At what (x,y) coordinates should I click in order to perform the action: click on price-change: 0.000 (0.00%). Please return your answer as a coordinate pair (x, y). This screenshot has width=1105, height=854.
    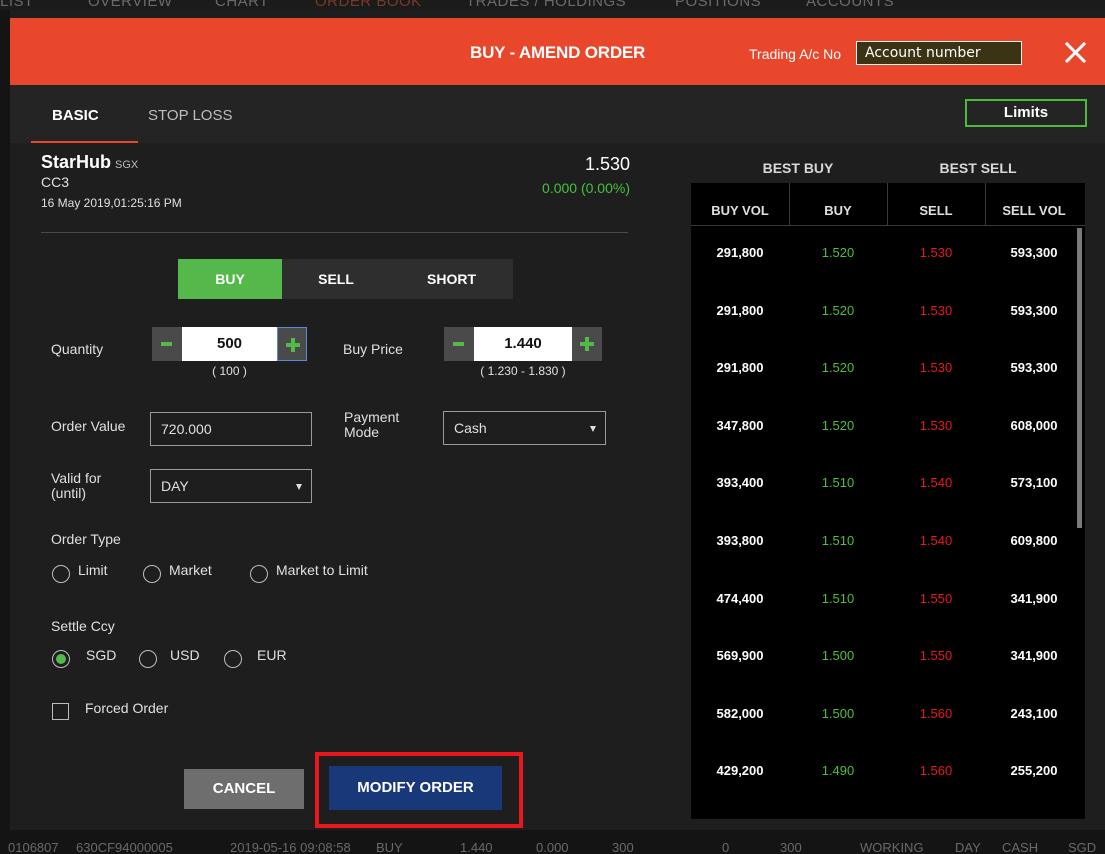
    Looking at the image, I should click on (586, 188).